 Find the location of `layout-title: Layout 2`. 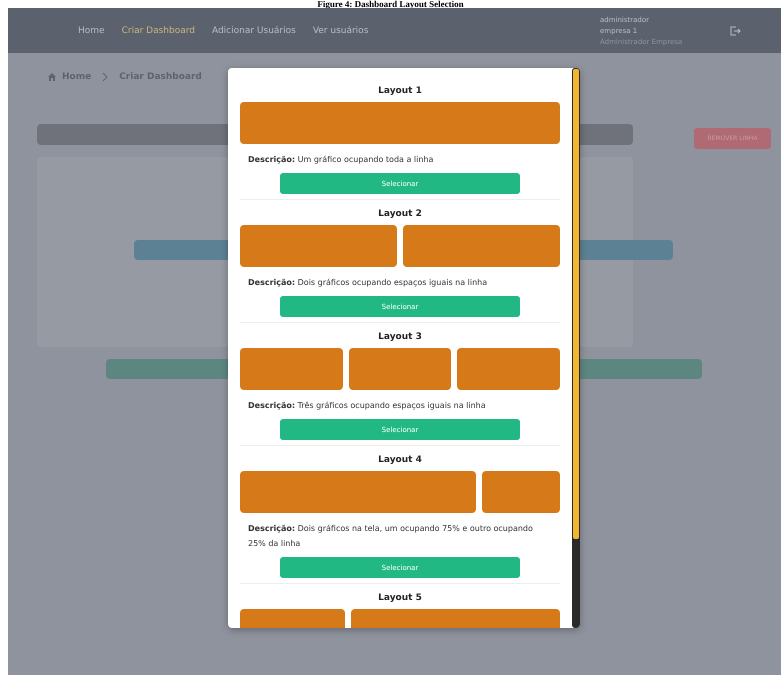

layout-title: Layout 2 is located at coordinates (400, 214).